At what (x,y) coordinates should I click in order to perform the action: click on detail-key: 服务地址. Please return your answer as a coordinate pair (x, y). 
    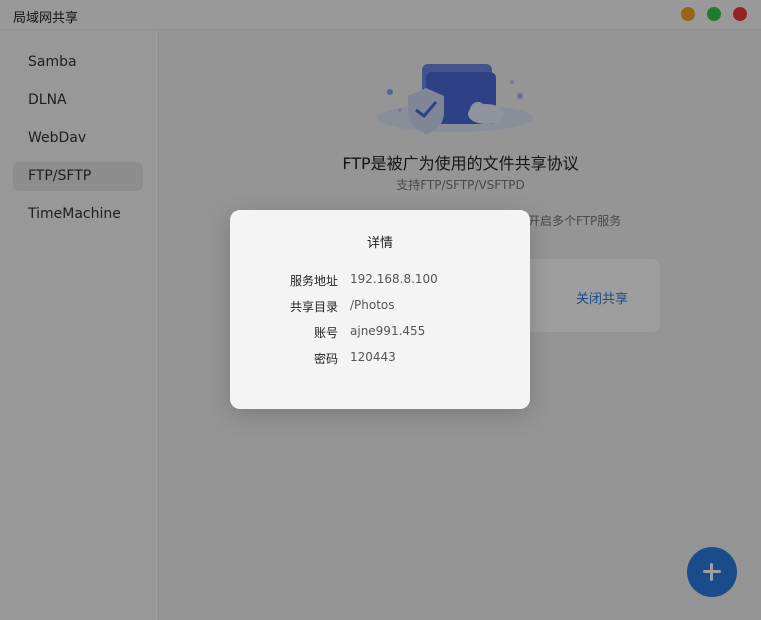
    Looking at the image, I should click on (313, 281).